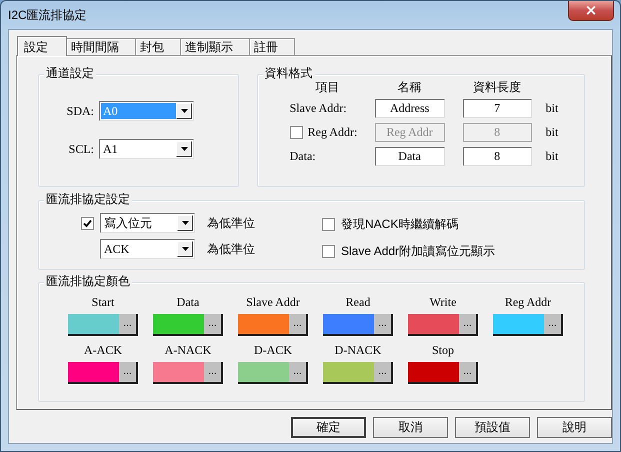 The height and width of the screenshot is (452, 621). Describe the element at coordinates (497, 156) in the screenshot. I see `length-field: 8` at that location.